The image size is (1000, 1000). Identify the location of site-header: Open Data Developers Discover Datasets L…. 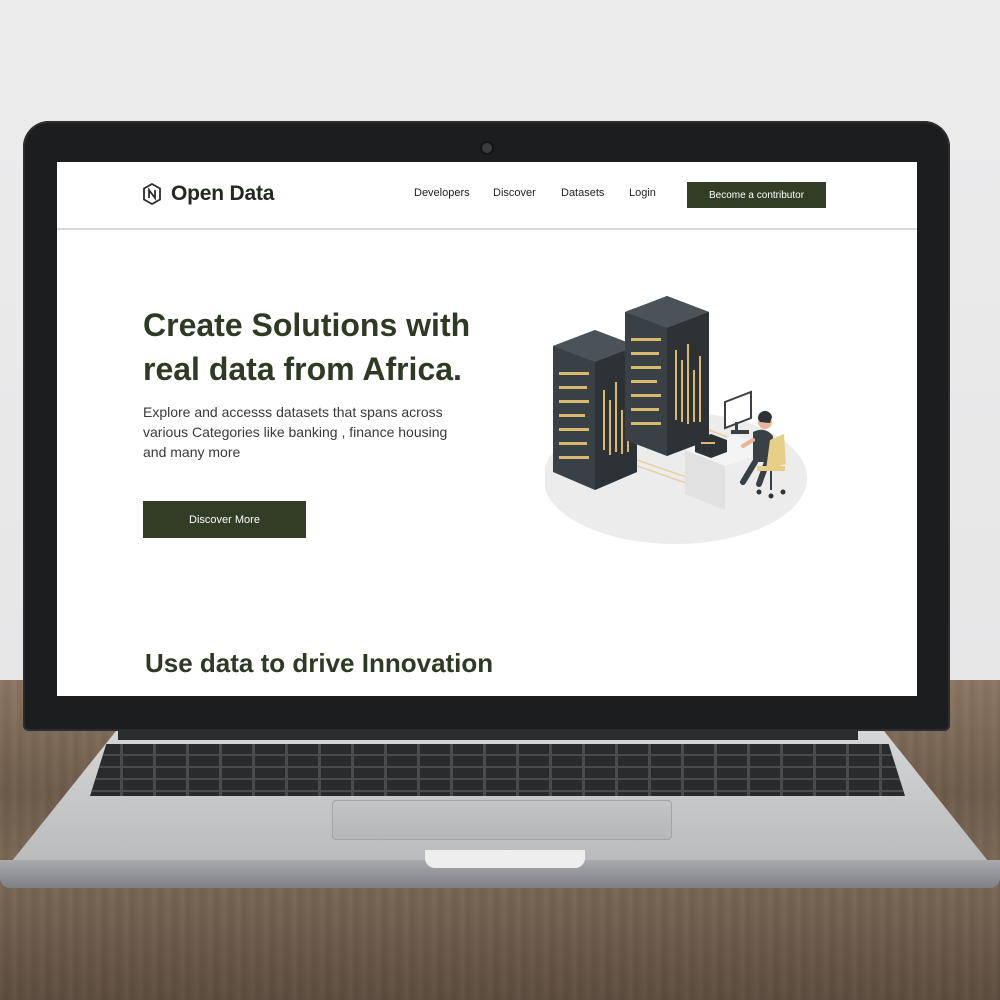
(487, 196).